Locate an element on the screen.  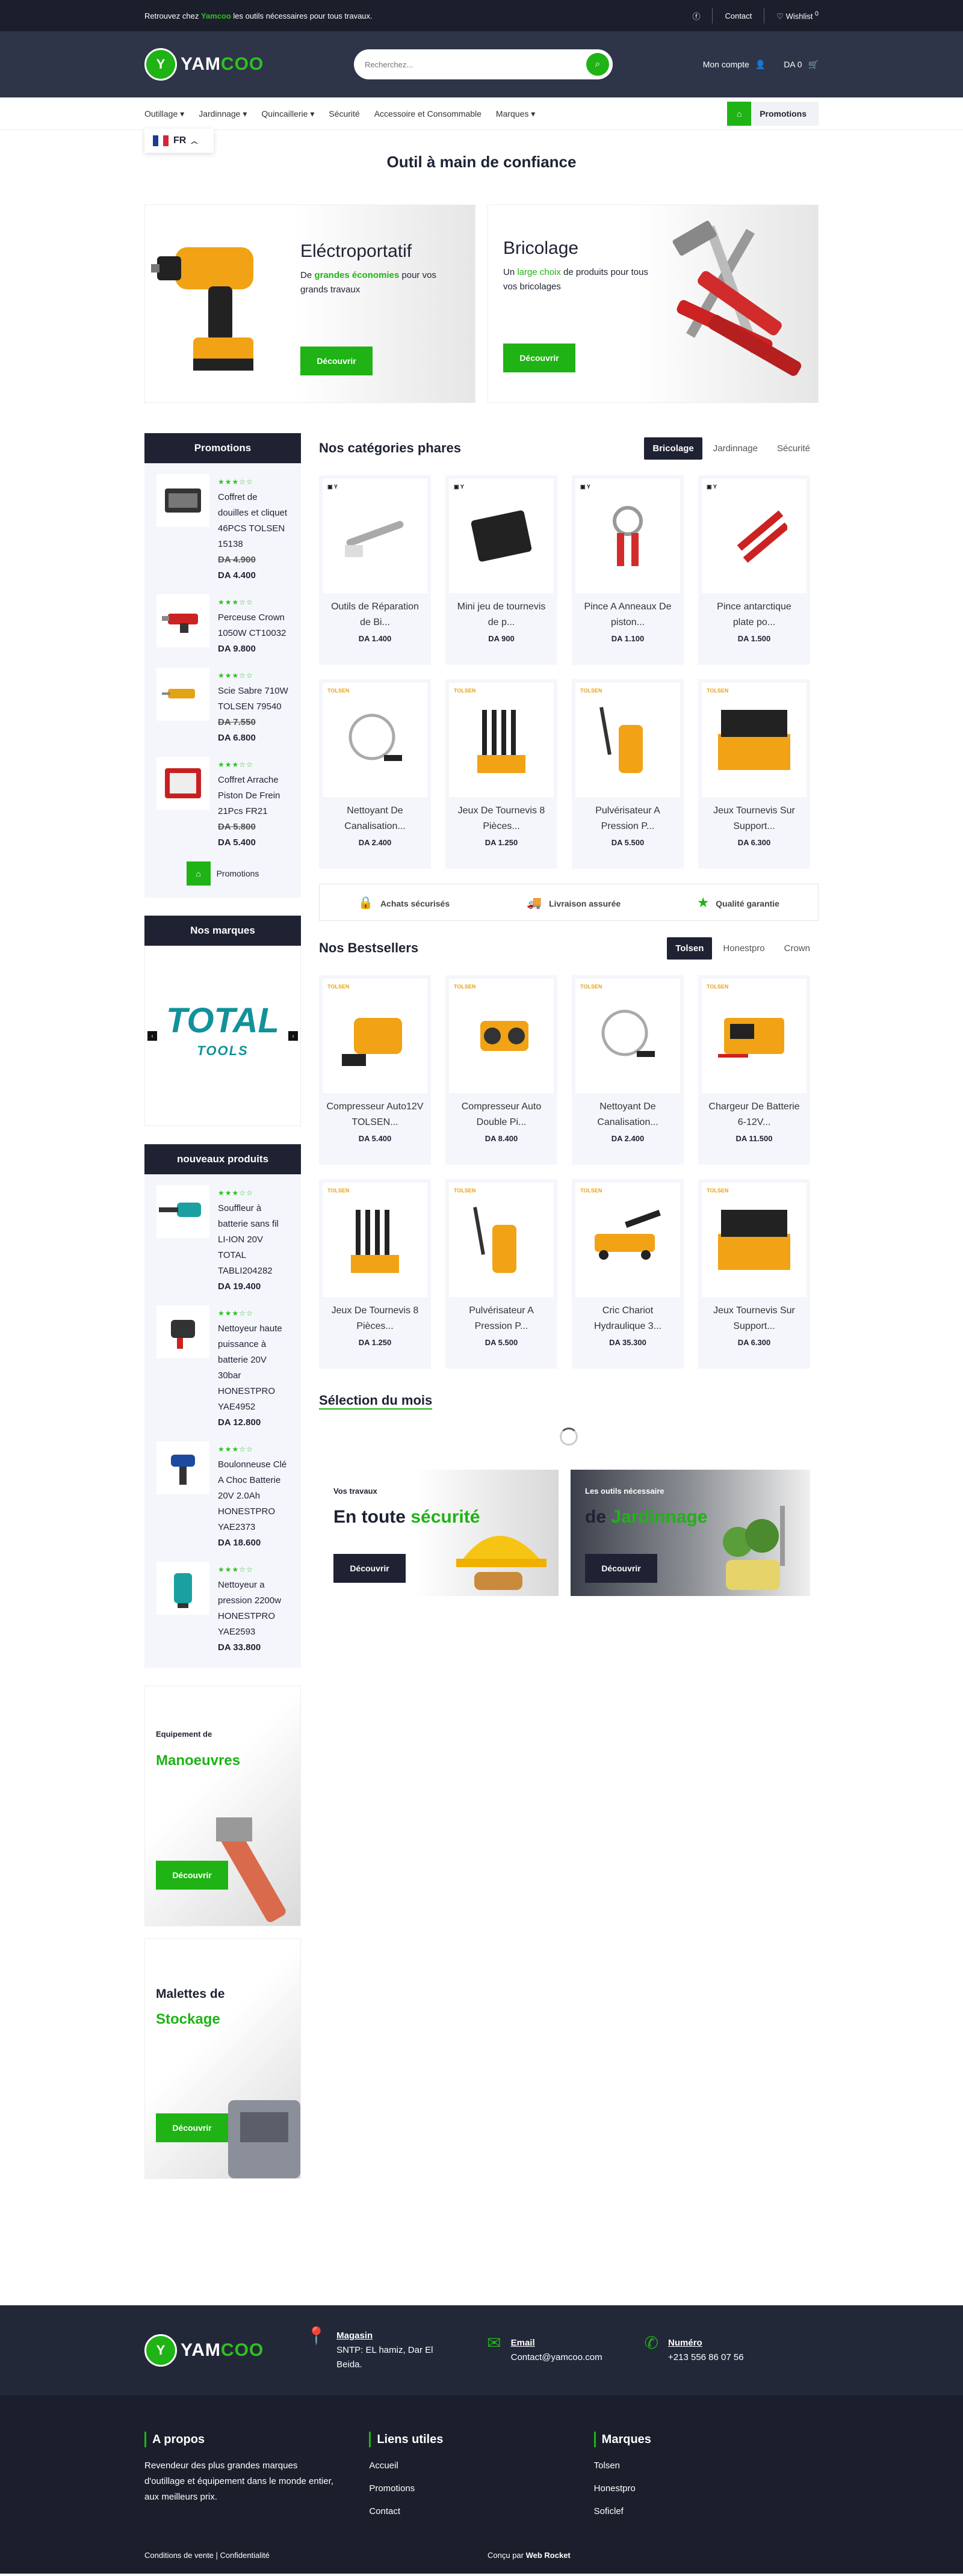
cart-link: DA 0 🛒 is located at coordinates (801, 65).